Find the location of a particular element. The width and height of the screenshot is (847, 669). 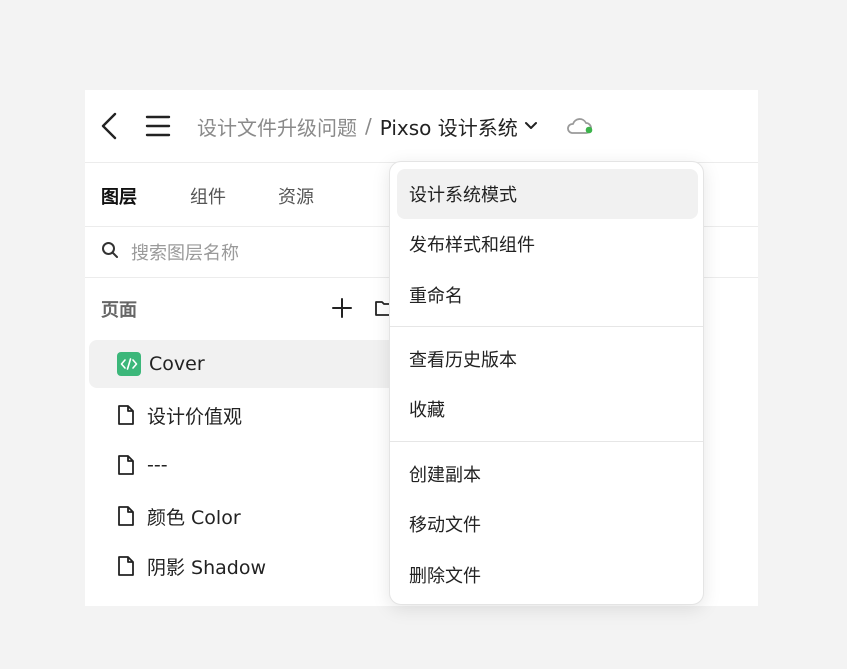

code-icon is located at coordinates (129, 364).